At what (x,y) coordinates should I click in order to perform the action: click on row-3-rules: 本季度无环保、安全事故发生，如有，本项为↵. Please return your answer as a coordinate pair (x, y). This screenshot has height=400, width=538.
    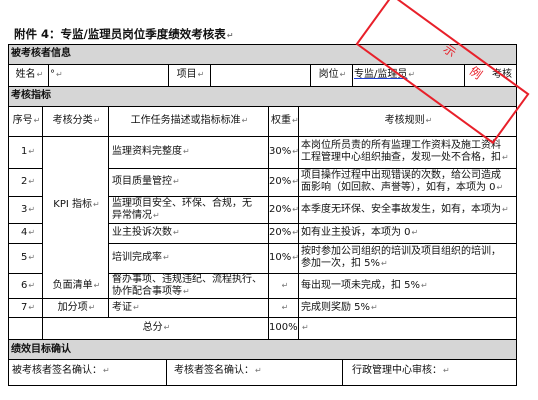
    Looking at the image, I should click on (405, 209).